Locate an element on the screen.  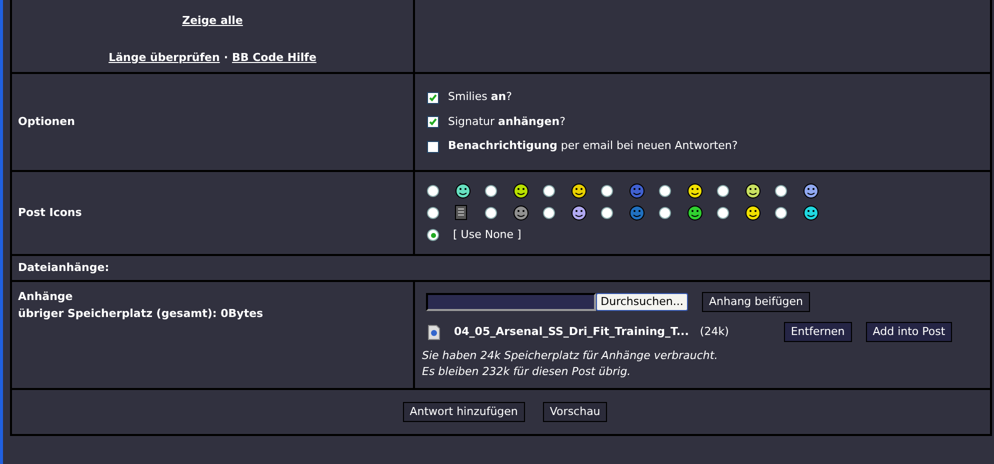
check-length-link: Länge überprüfen is located at coordinates (164, 58).